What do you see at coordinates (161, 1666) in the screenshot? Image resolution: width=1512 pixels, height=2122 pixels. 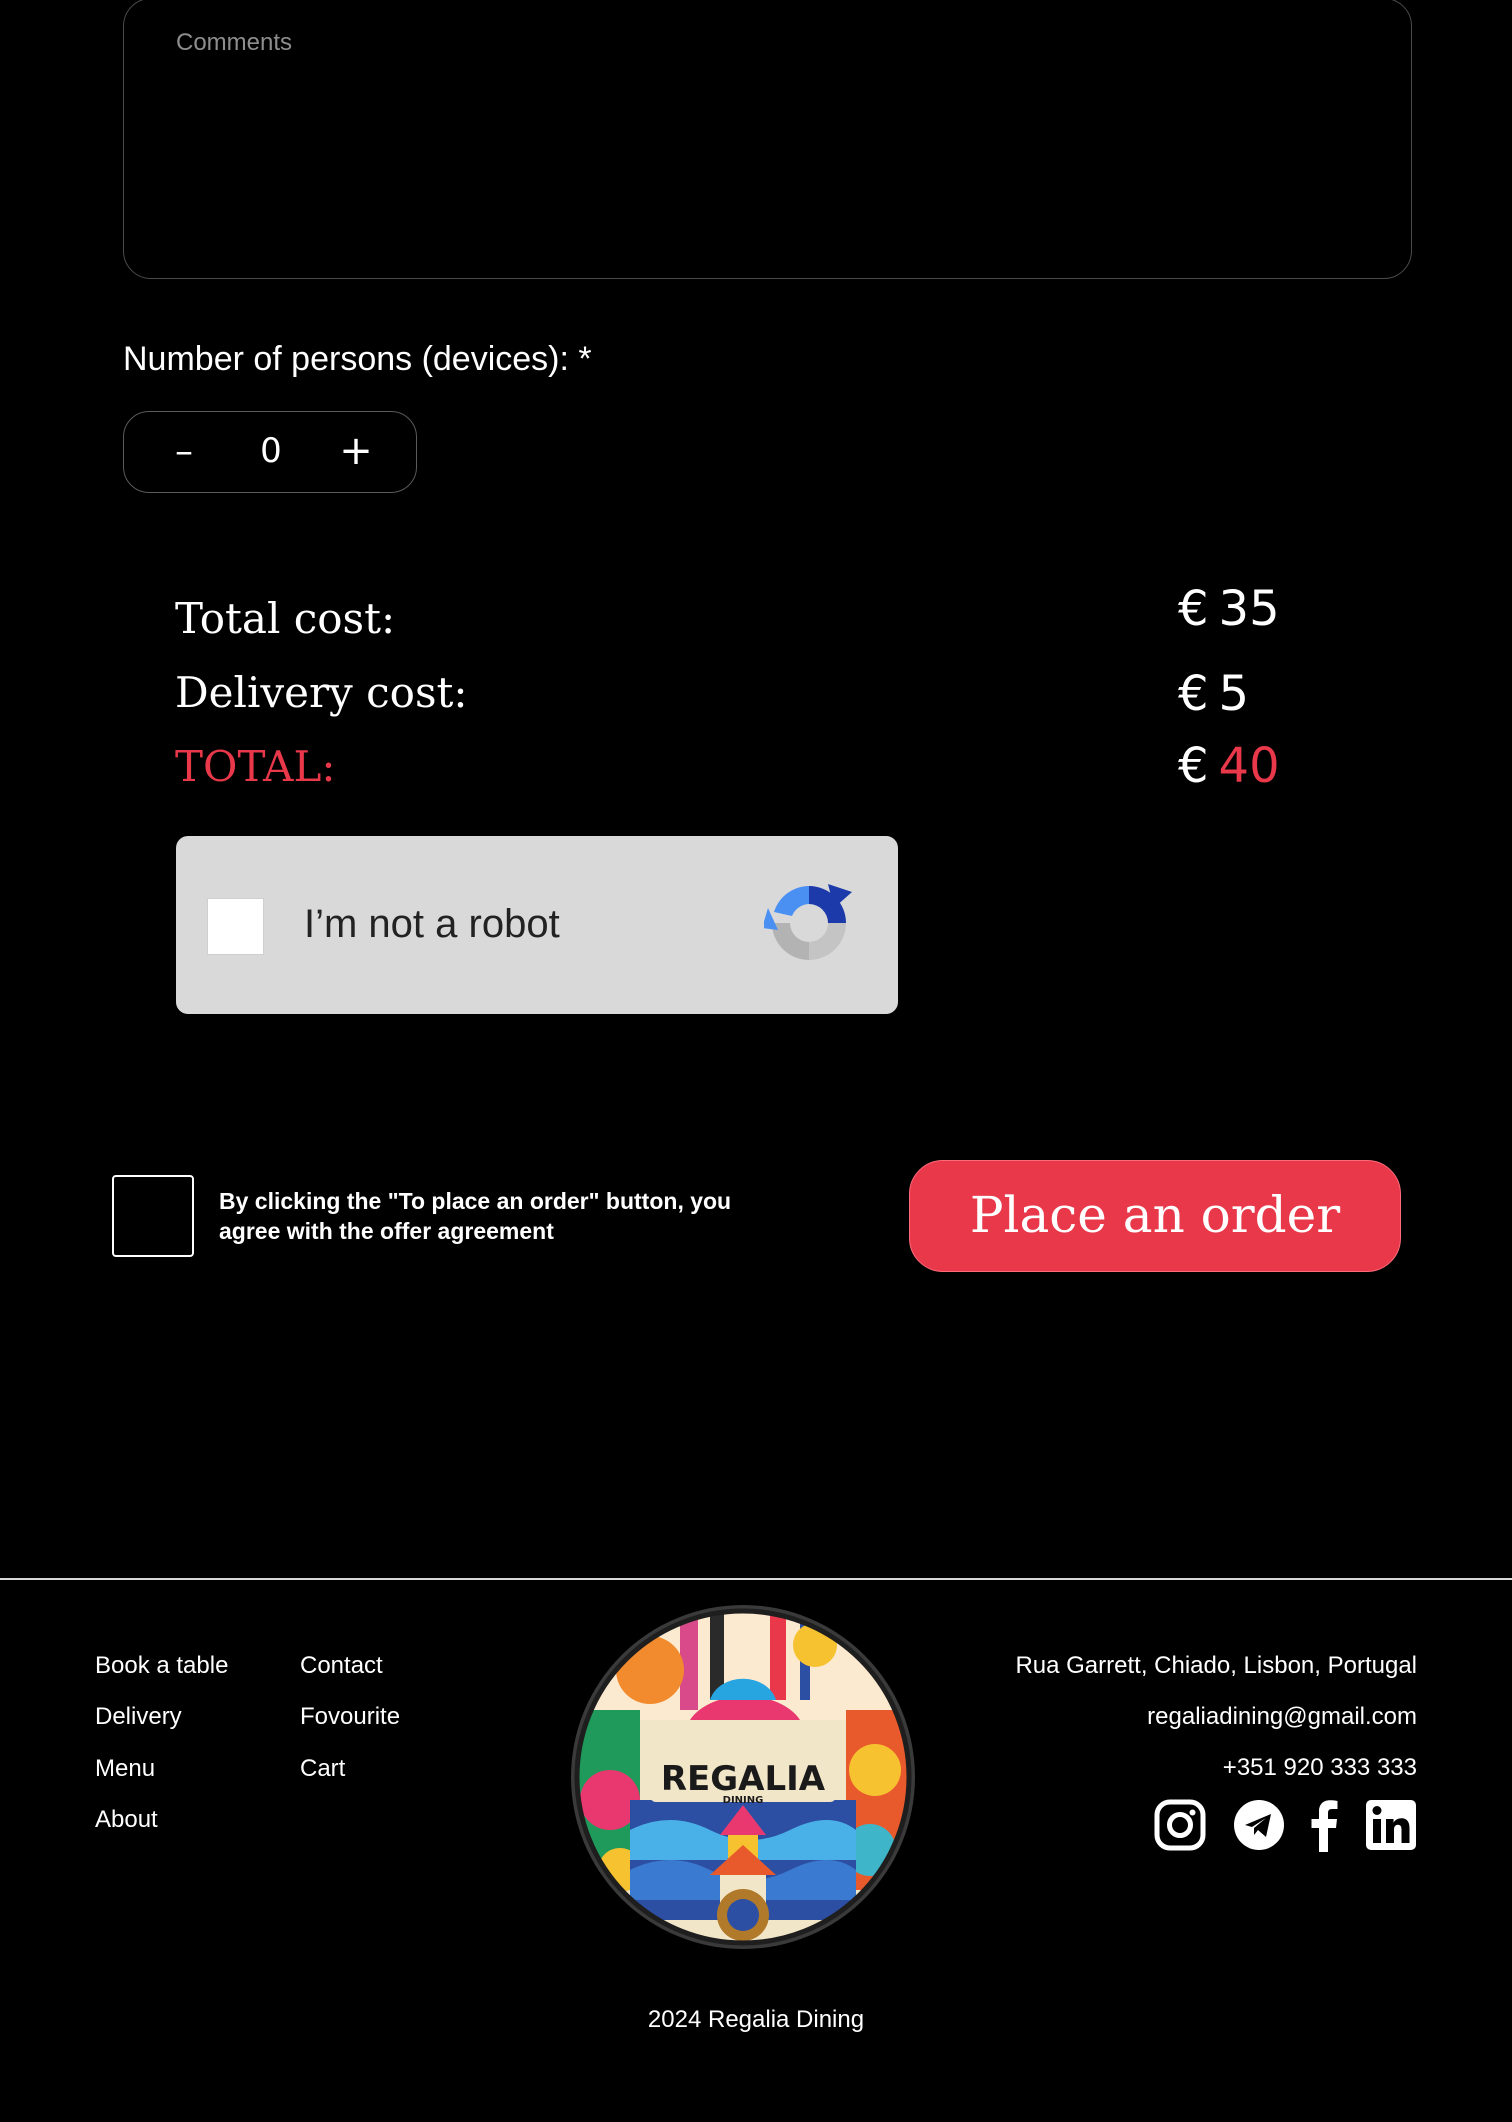 I see `footer-link-book-table: Book a table` at bounding box center [161, 1666].